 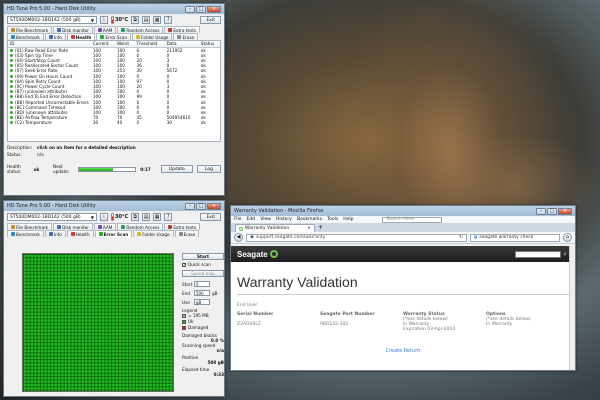 I want to click on update-button: Update, so click(x=176, y=169).